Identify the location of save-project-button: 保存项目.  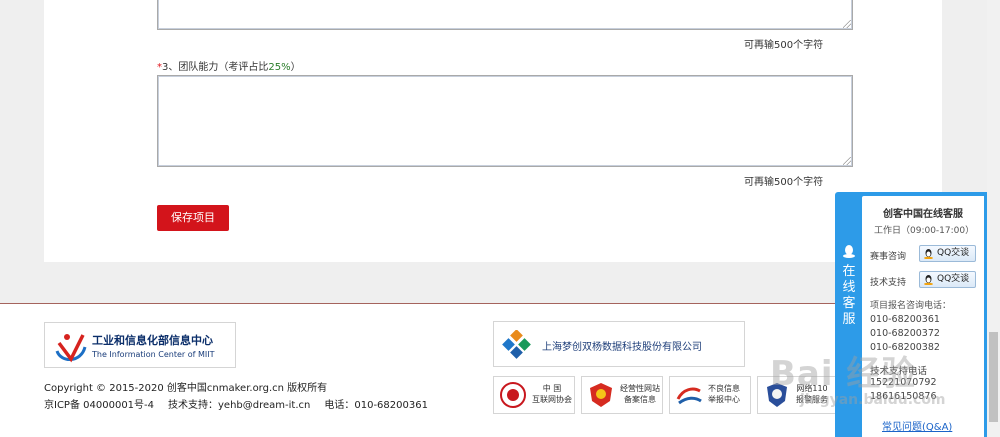
(193, 218).